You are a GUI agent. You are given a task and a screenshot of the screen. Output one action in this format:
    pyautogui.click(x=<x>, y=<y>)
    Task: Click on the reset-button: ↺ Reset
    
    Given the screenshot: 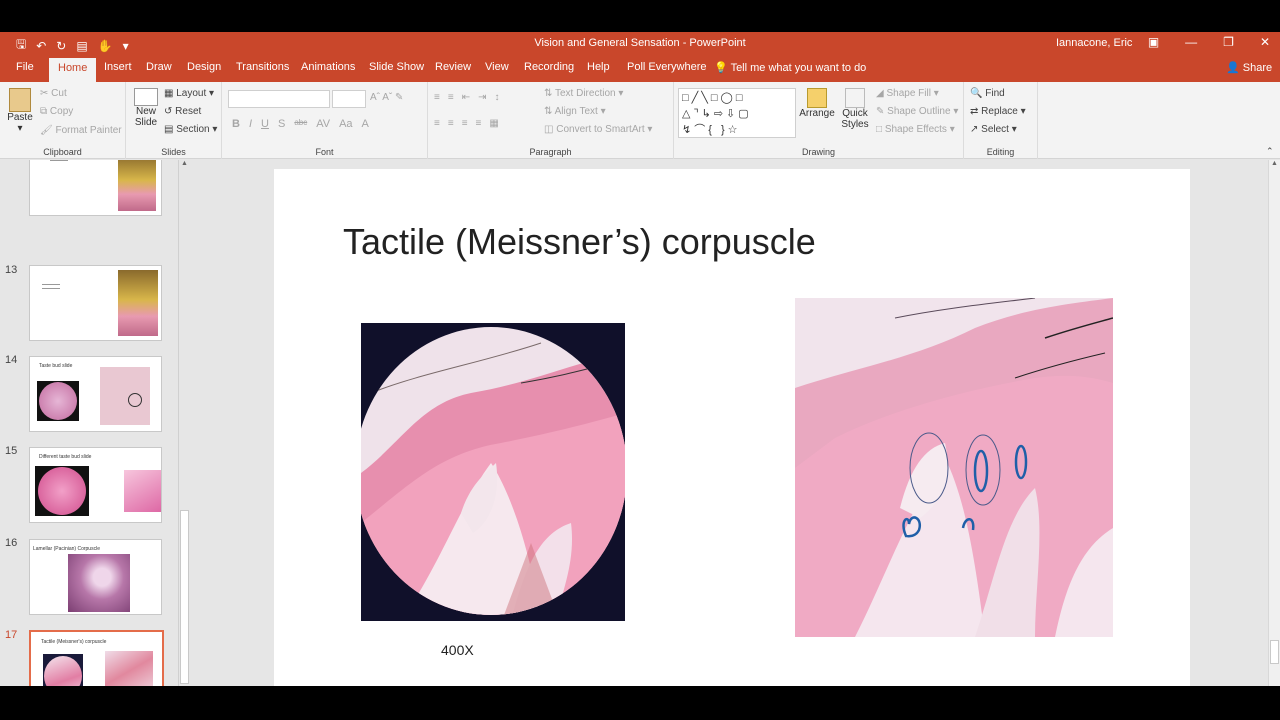 What is the action you would take?
    pyautogui.click(x=182, y=111)
    